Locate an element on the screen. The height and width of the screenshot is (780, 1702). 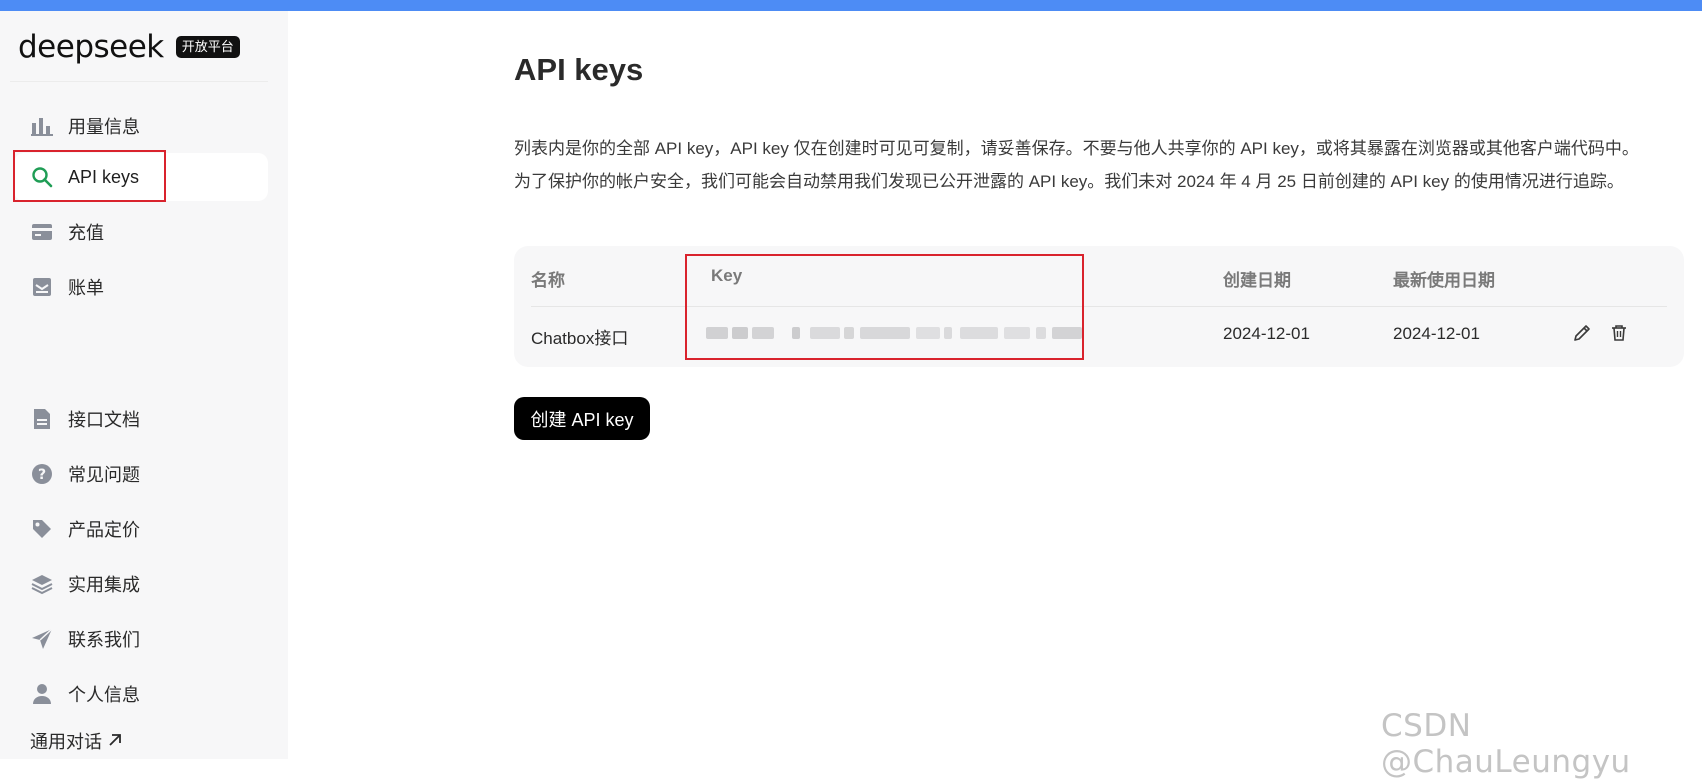
invoice-icon is located at coordinates (42, 287).